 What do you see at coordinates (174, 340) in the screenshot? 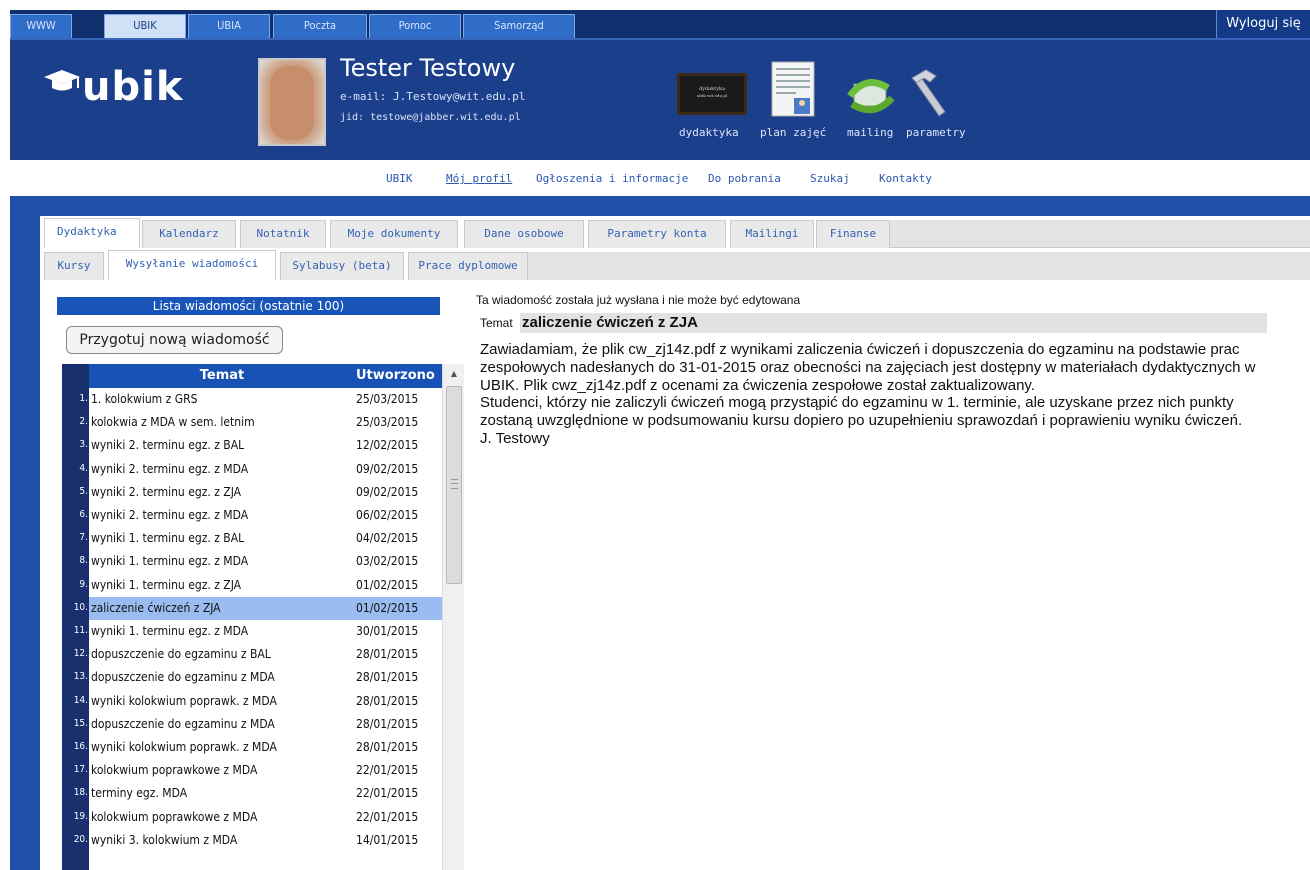
I see `new-message-button: Przygotuj nową wiadomość` at bounding box center [174, 340].